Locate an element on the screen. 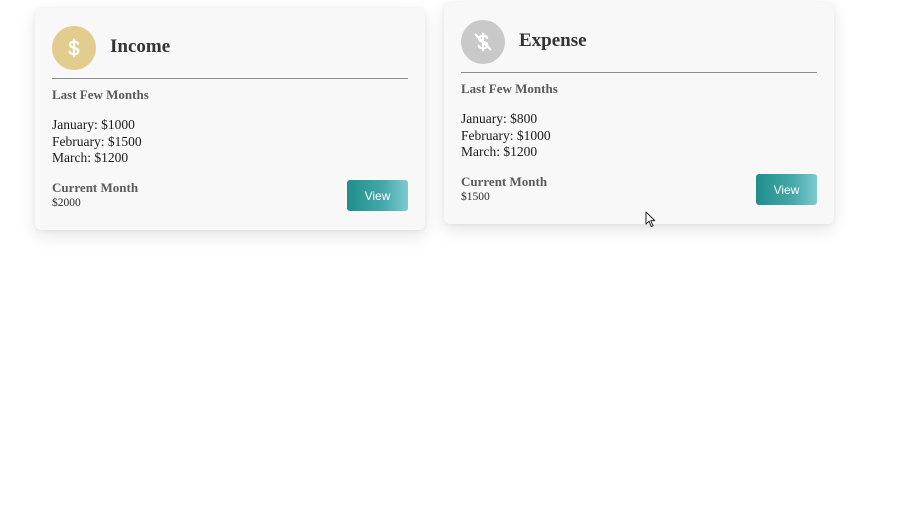 The height and width of the screenshot is (524, 923). current-month-value: $1500 is located at coordinates (475, 197).